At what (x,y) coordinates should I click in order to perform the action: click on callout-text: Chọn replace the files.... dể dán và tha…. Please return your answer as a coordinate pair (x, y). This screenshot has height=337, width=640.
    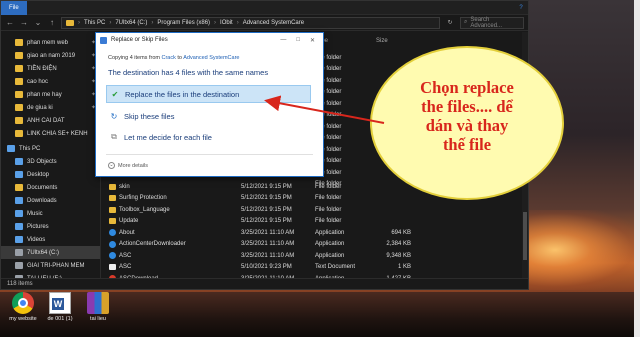
    Looking at the image, I should click on (467, 116).